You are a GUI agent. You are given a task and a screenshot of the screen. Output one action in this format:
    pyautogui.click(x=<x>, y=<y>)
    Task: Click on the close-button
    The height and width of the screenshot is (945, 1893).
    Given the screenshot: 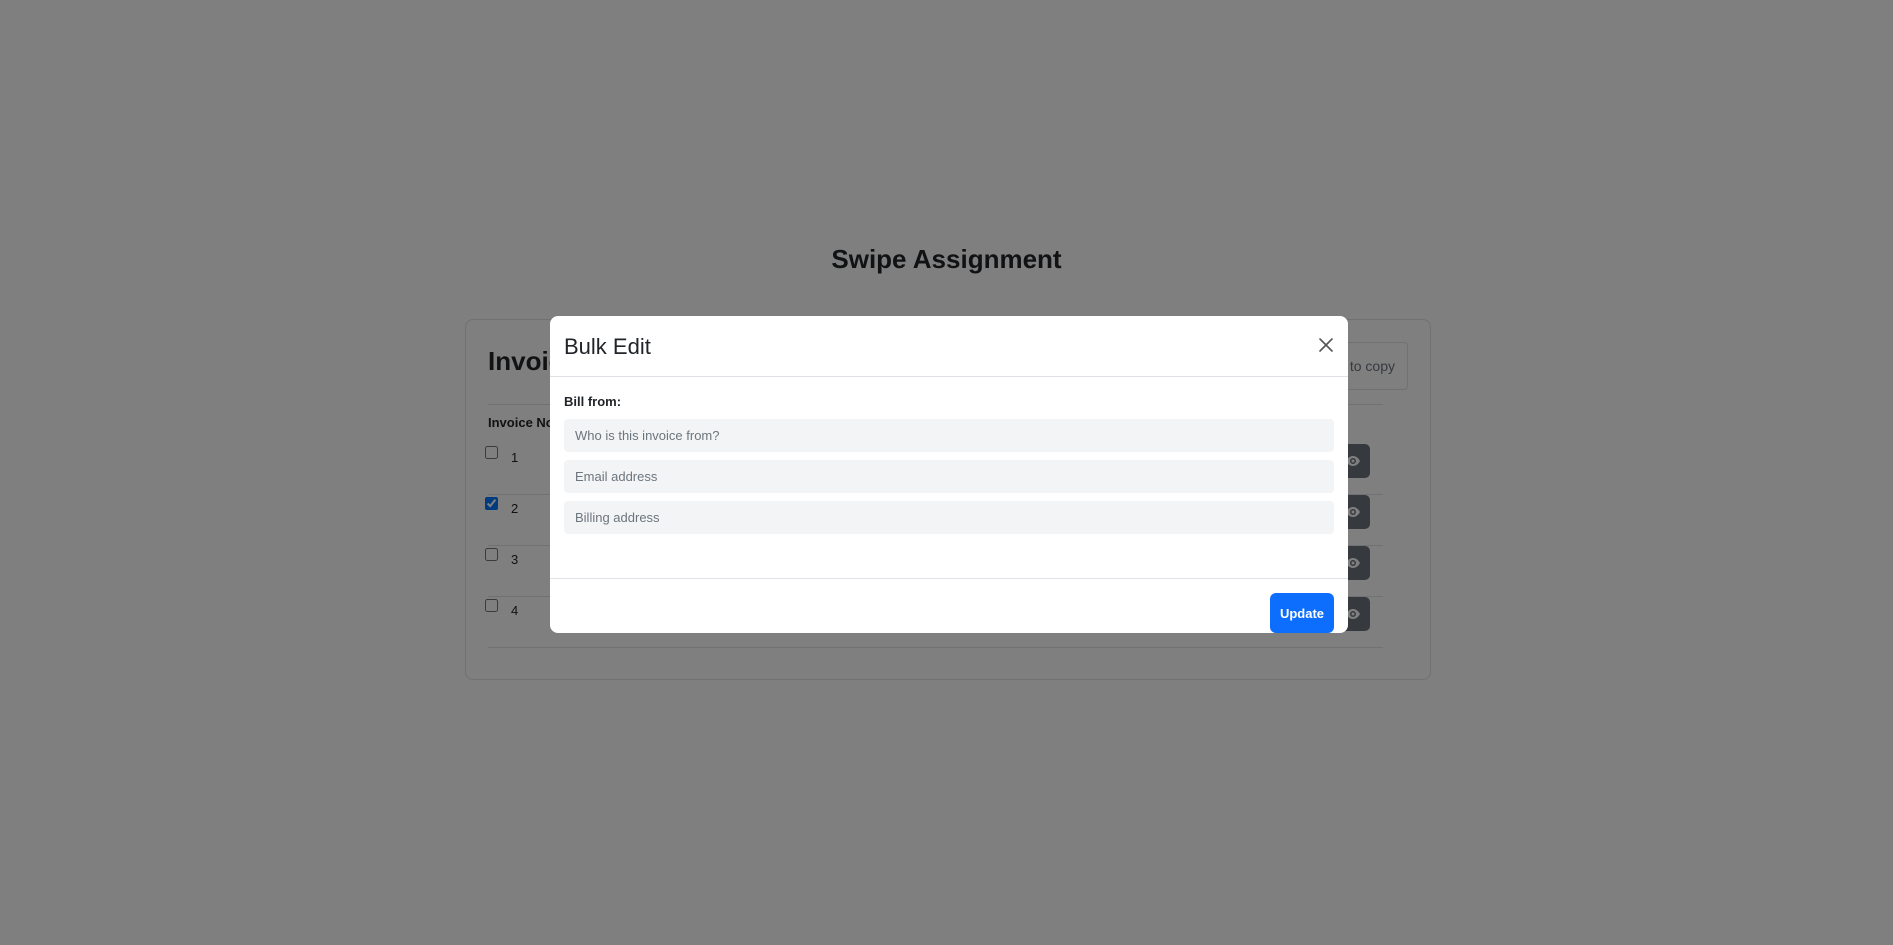 What is the action you would take?
    pyautogui.click(x=1326, y=345)
    